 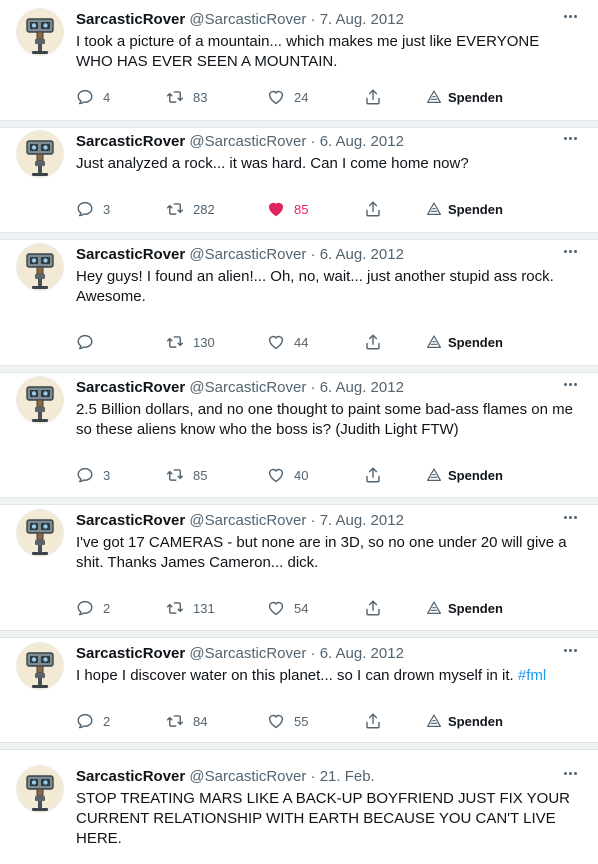 I want to click on retweet-button: 85, so click(x=186, y=475).